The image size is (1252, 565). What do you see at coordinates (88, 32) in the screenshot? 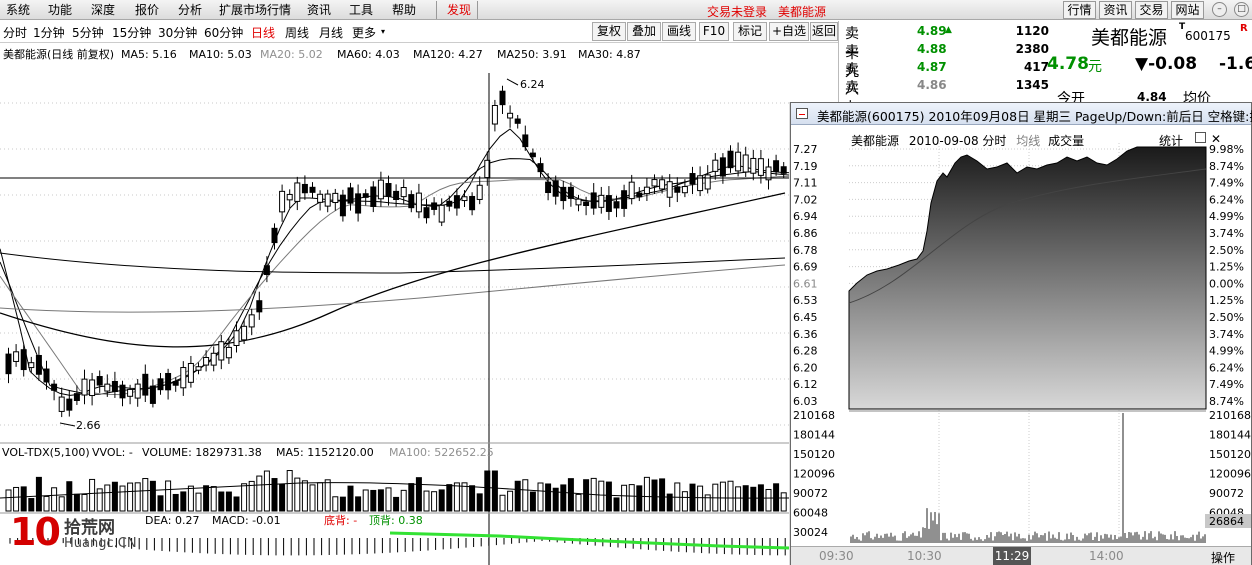
I see `period-5min: 5分钟` at bounding box center [88, 32].